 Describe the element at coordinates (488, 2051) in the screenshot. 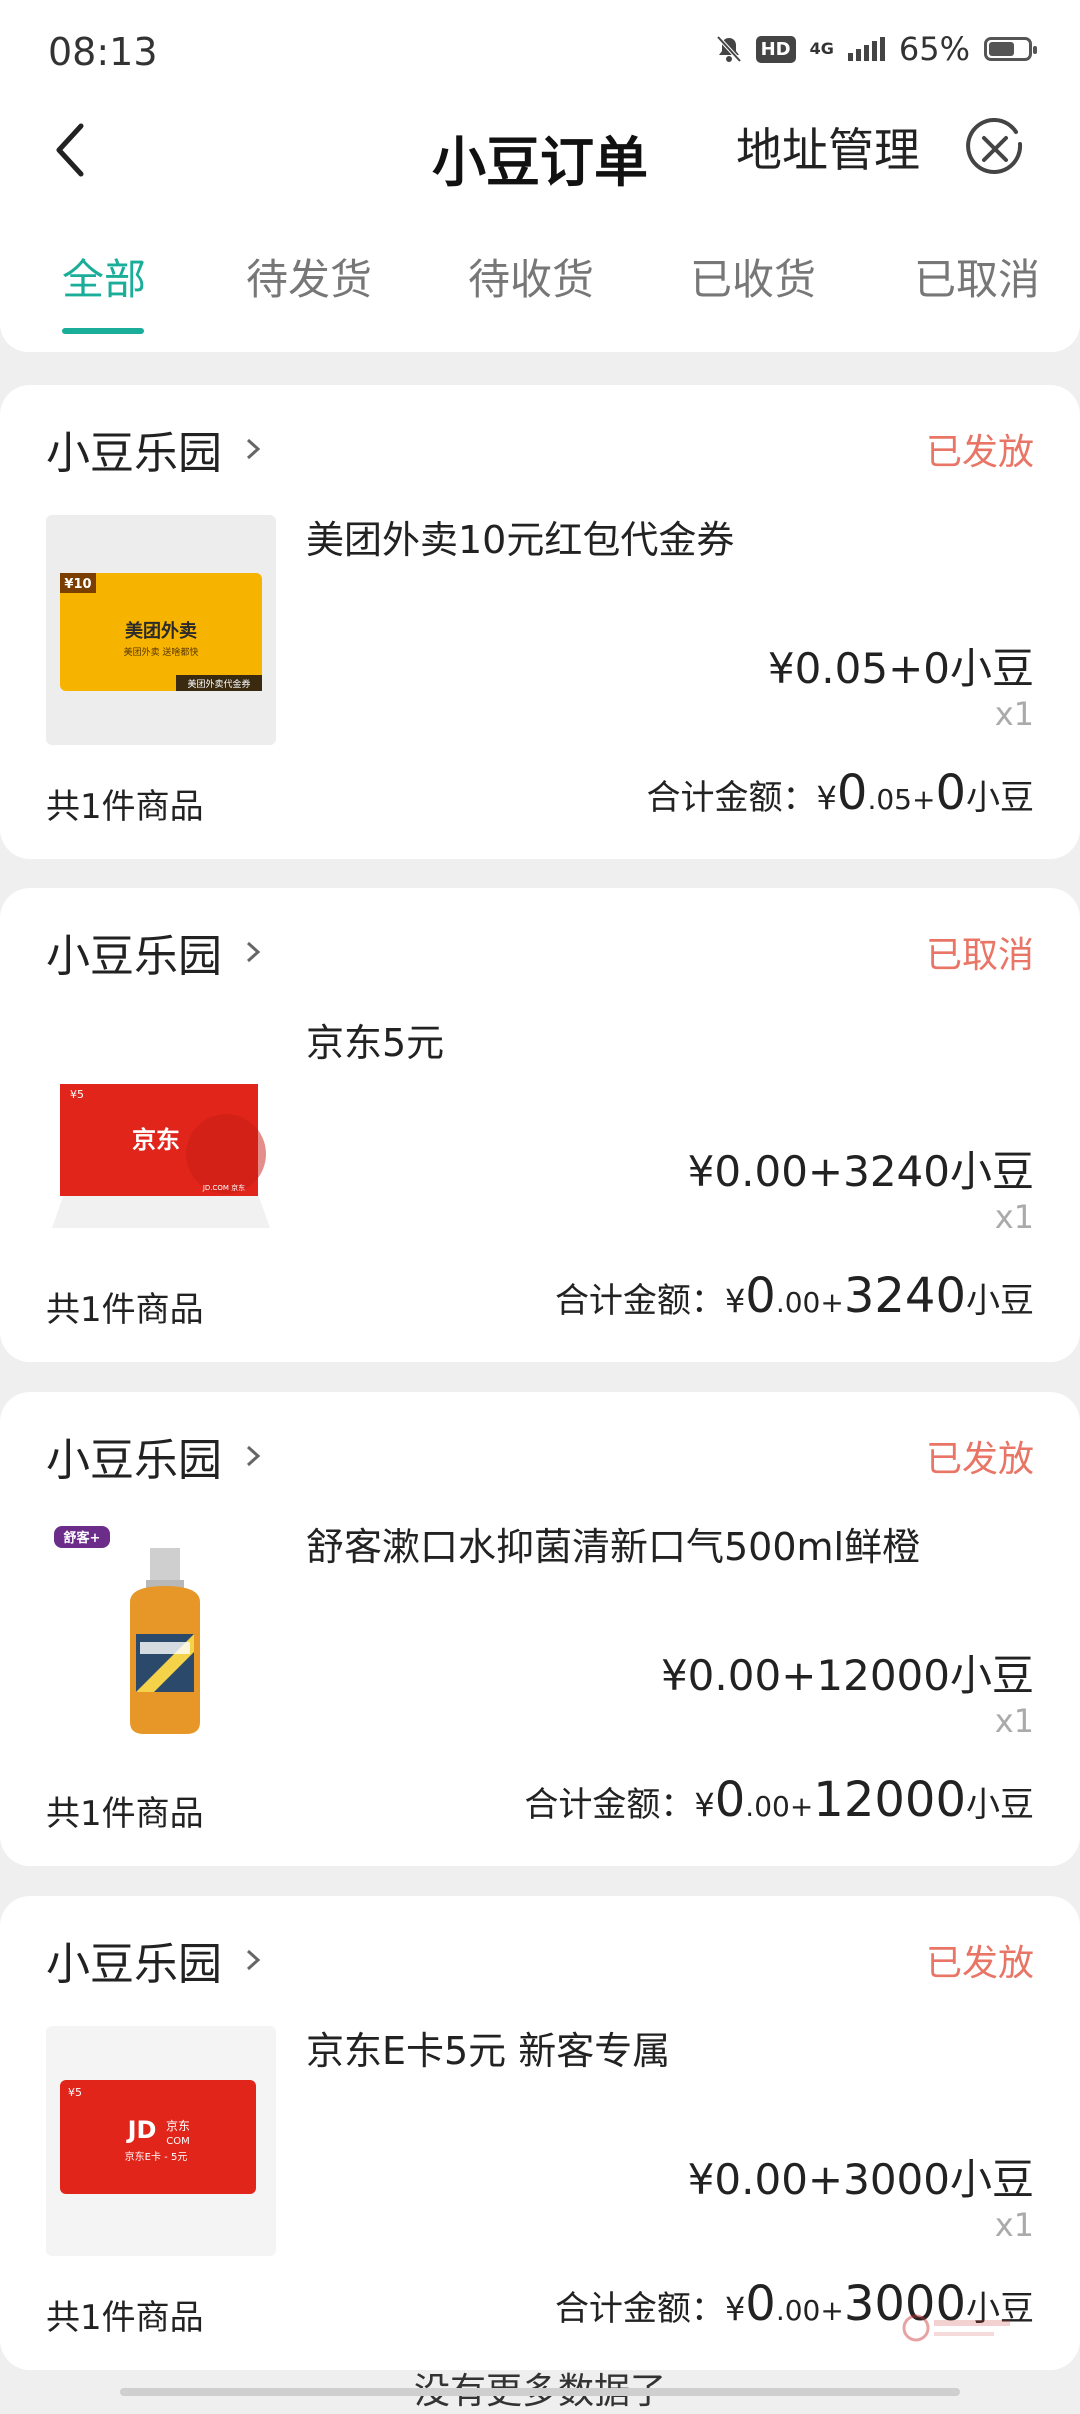

I see `product-name: 京东E卡5元 新客专属` at that location.